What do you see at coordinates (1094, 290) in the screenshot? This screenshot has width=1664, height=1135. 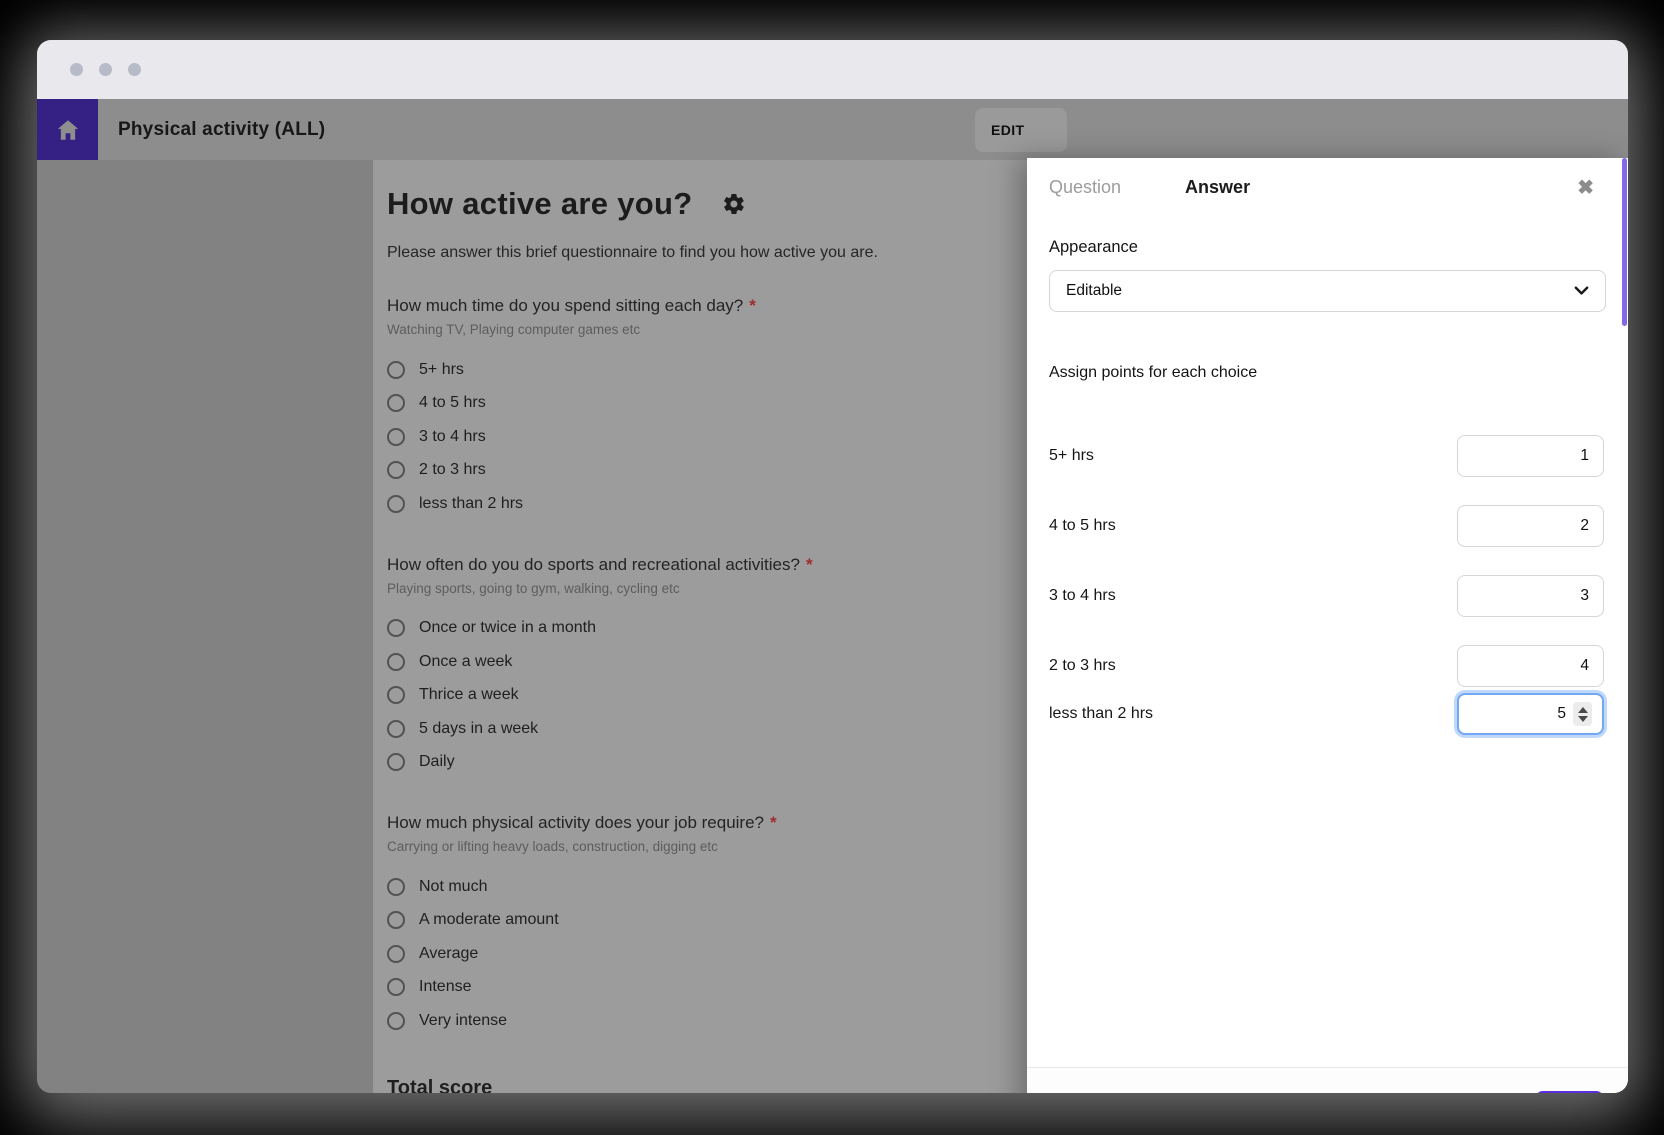 I see `appearance-selected-value: Editable` at bounding box center [1094, 290].